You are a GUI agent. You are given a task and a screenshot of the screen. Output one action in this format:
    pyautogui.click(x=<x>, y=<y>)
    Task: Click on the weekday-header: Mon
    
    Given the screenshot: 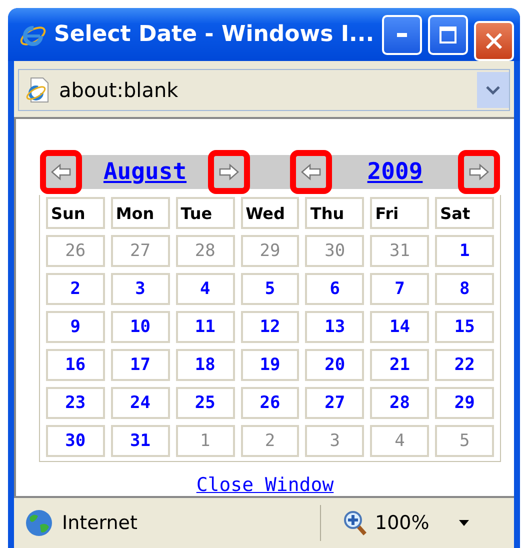 What is the action you would take?
    pyautogui.click(x=140, y=213)
    